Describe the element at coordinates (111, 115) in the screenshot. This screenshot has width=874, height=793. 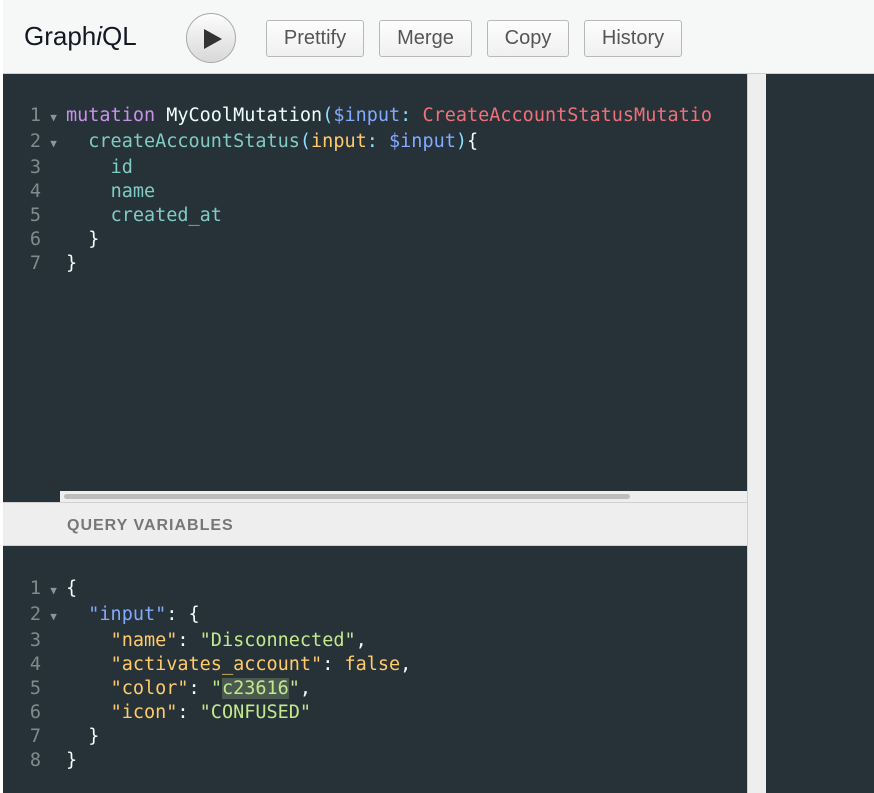
I see `code-token: mutation` at that location.